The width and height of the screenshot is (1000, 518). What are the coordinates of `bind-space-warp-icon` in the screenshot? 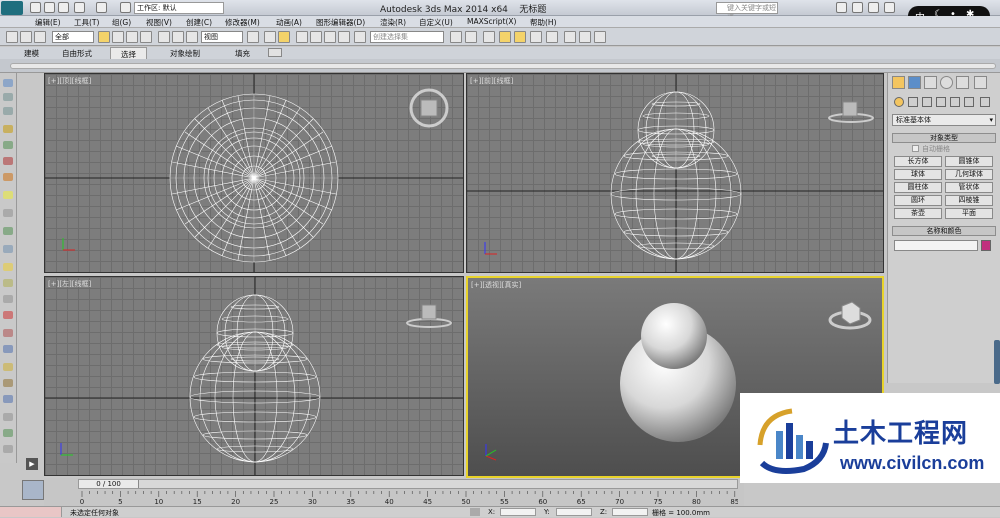 It's located at (40, 37).